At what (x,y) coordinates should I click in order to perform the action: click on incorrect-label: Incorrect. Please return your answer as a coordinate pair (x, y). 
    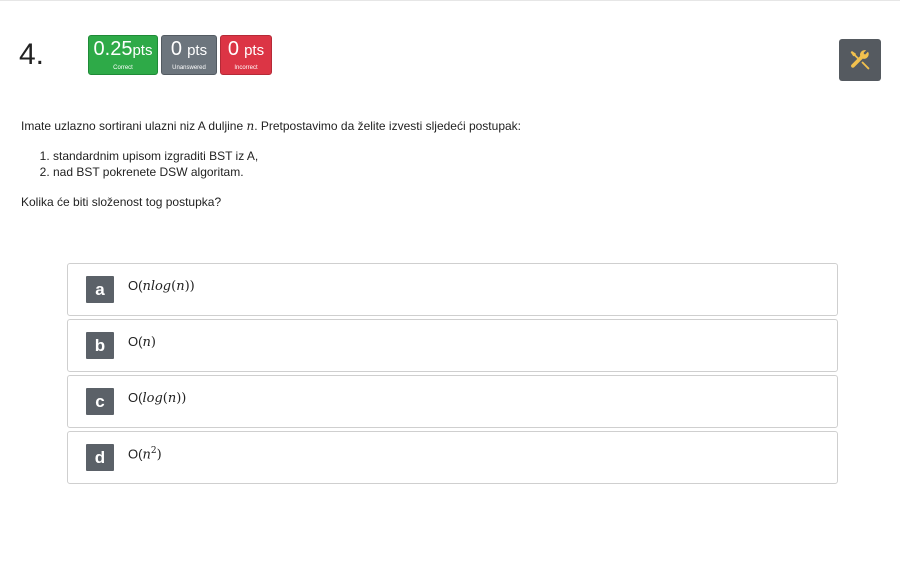
    Looking at the image, I should click on (246, 67).